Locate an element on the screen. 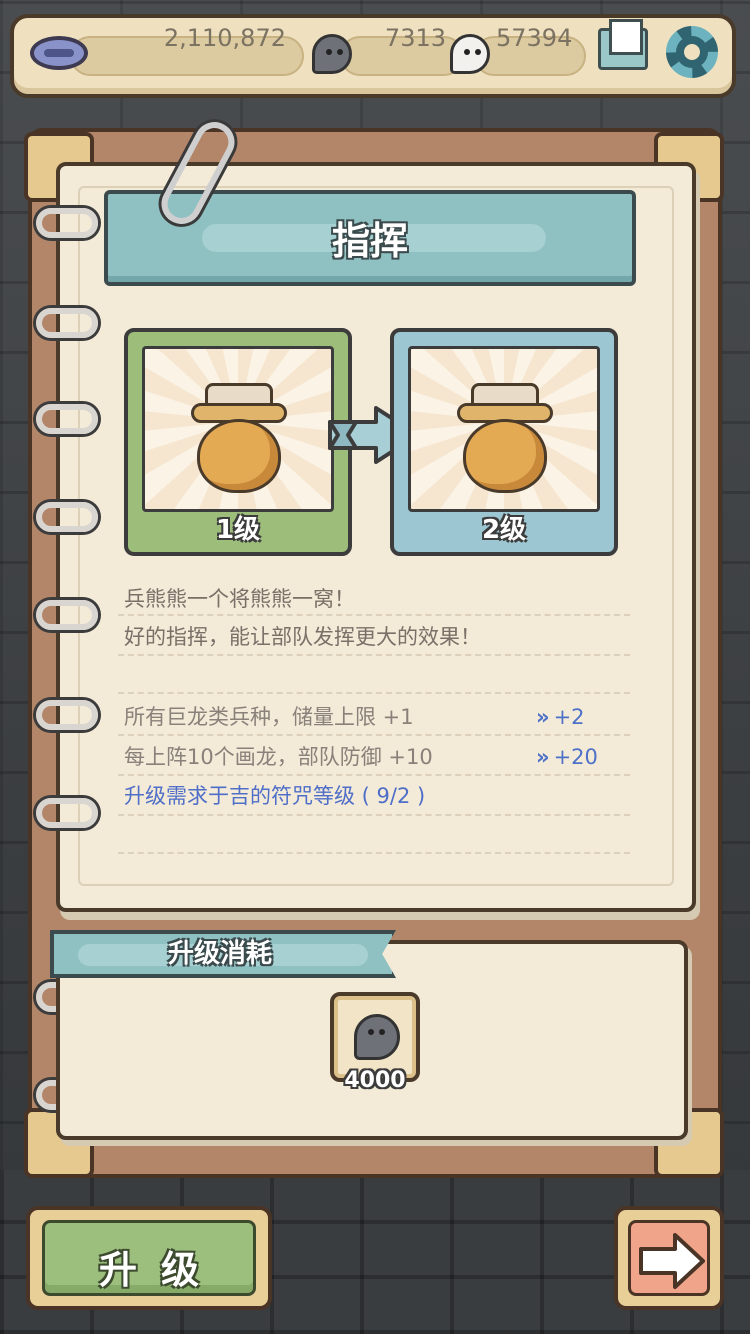  light-soul-count: 57394 is located at coordinates (534, 38).